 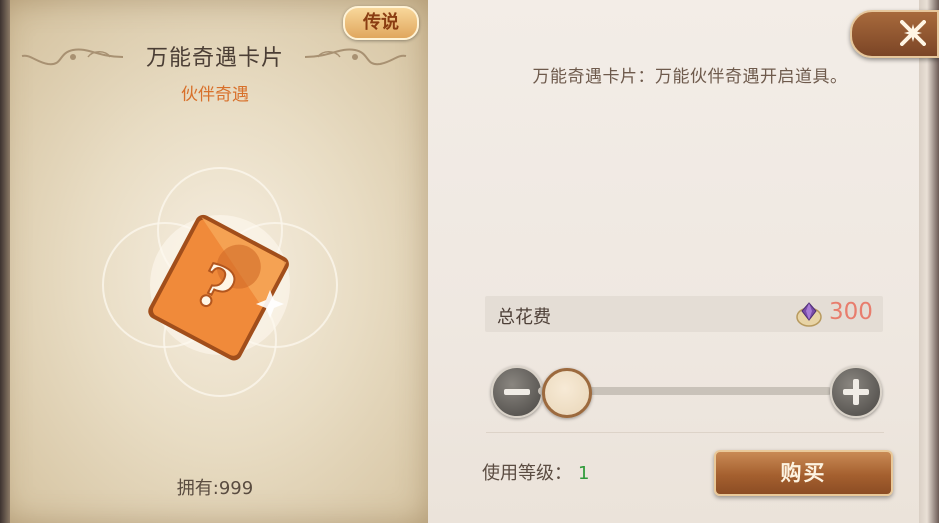 I want to click on item-description: 万能奇遇卡片：万能伙伴奇遇开启道具。, so click(x=690, y=77).